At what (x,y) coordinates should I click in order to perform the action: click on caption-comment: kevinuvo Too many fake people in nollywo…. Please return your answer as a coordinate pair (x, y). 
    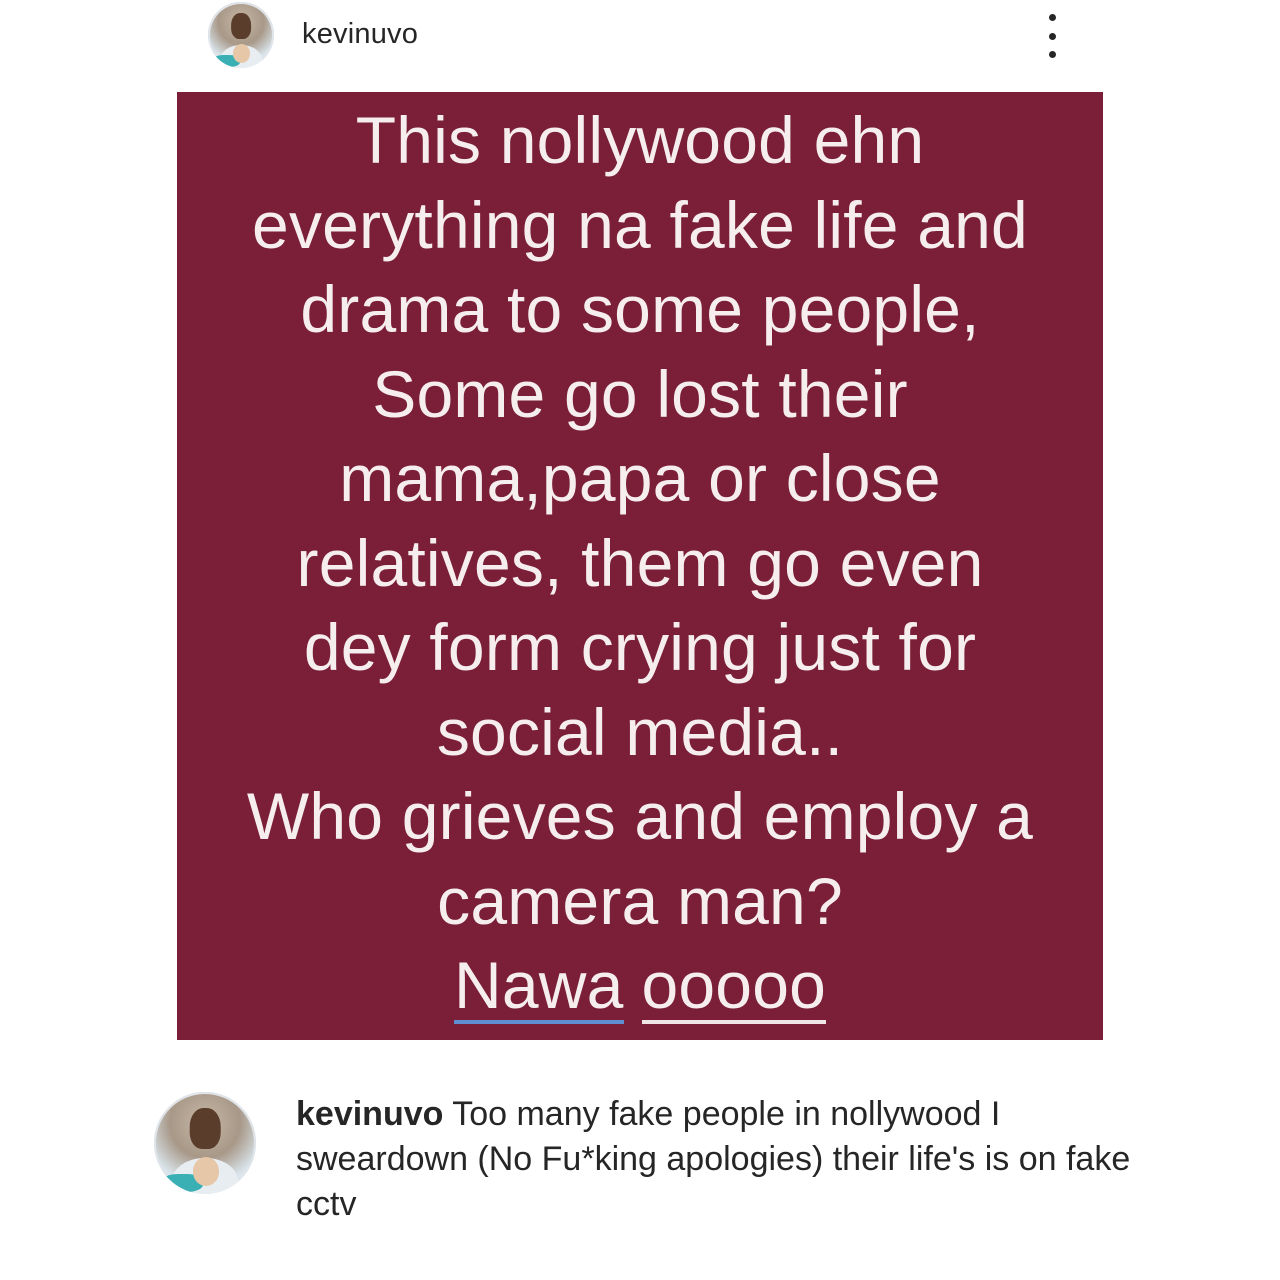
    Looking at the image, I should click on (736, 1159).